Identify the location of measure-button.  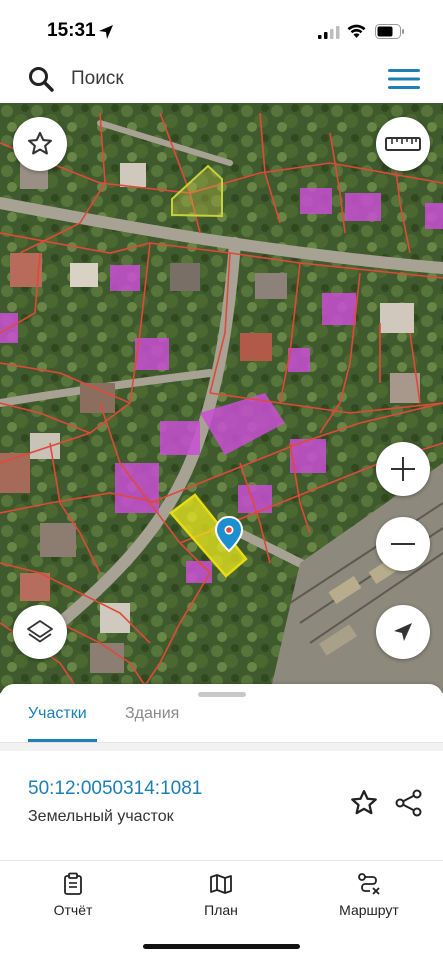
(403, 144).